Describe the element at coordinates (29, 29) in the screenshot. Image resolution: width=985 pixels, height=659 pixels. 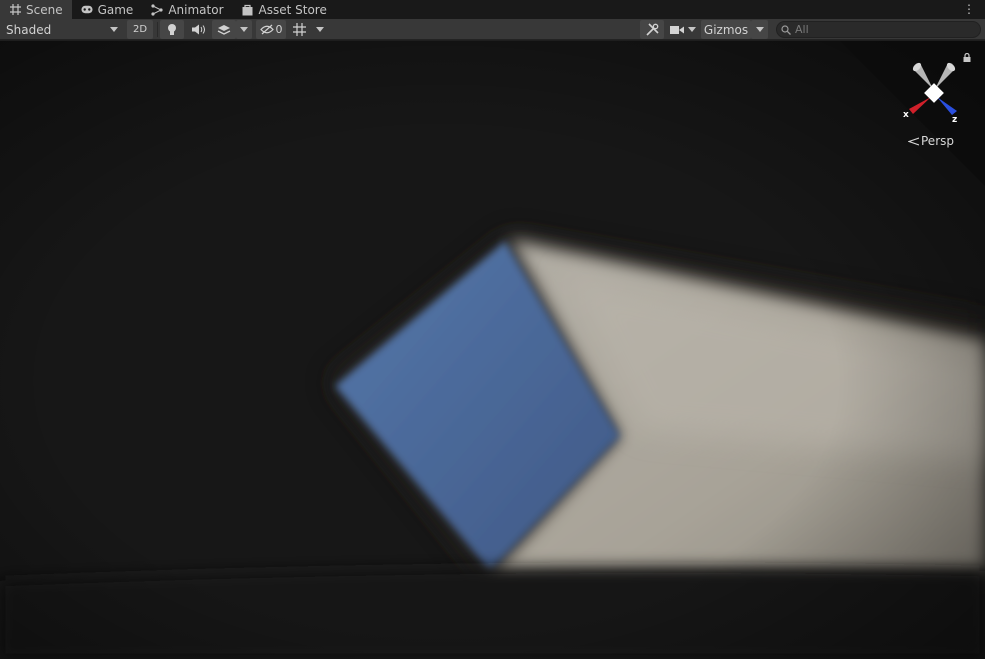
I see `draw-mode-label: Shaded` at that location.